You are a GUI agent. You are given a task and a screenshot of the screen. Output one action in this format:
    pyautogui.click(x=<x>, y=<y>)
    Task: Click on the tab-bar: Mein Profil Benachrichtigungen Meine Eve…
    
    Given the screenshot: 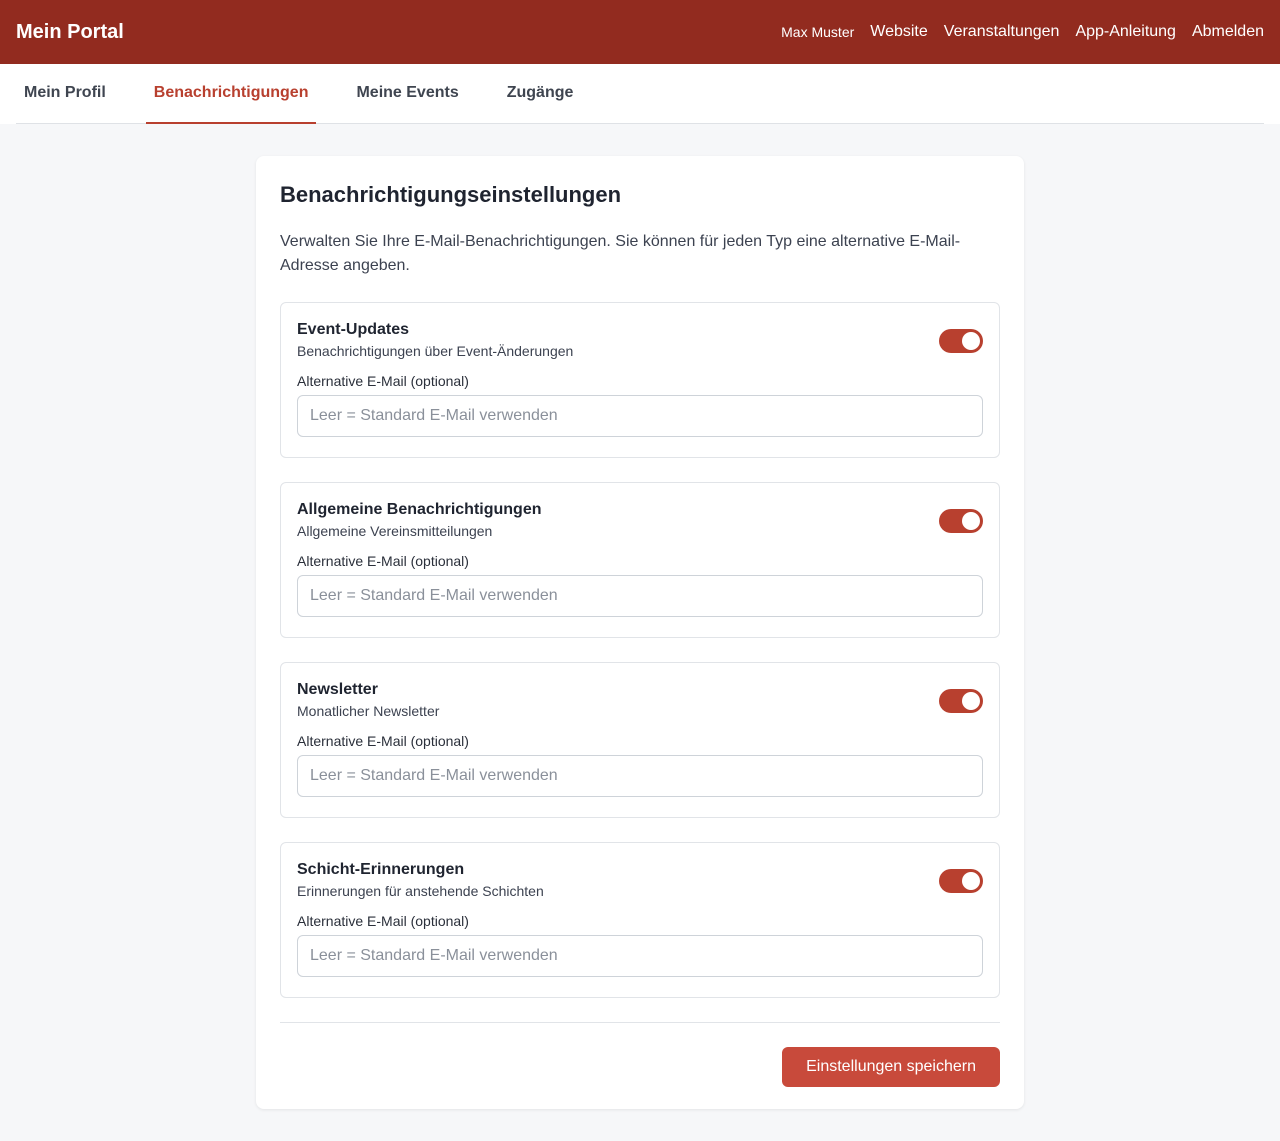 What is the action you would take?
    pyautogui.click(x=640, y=94)
    